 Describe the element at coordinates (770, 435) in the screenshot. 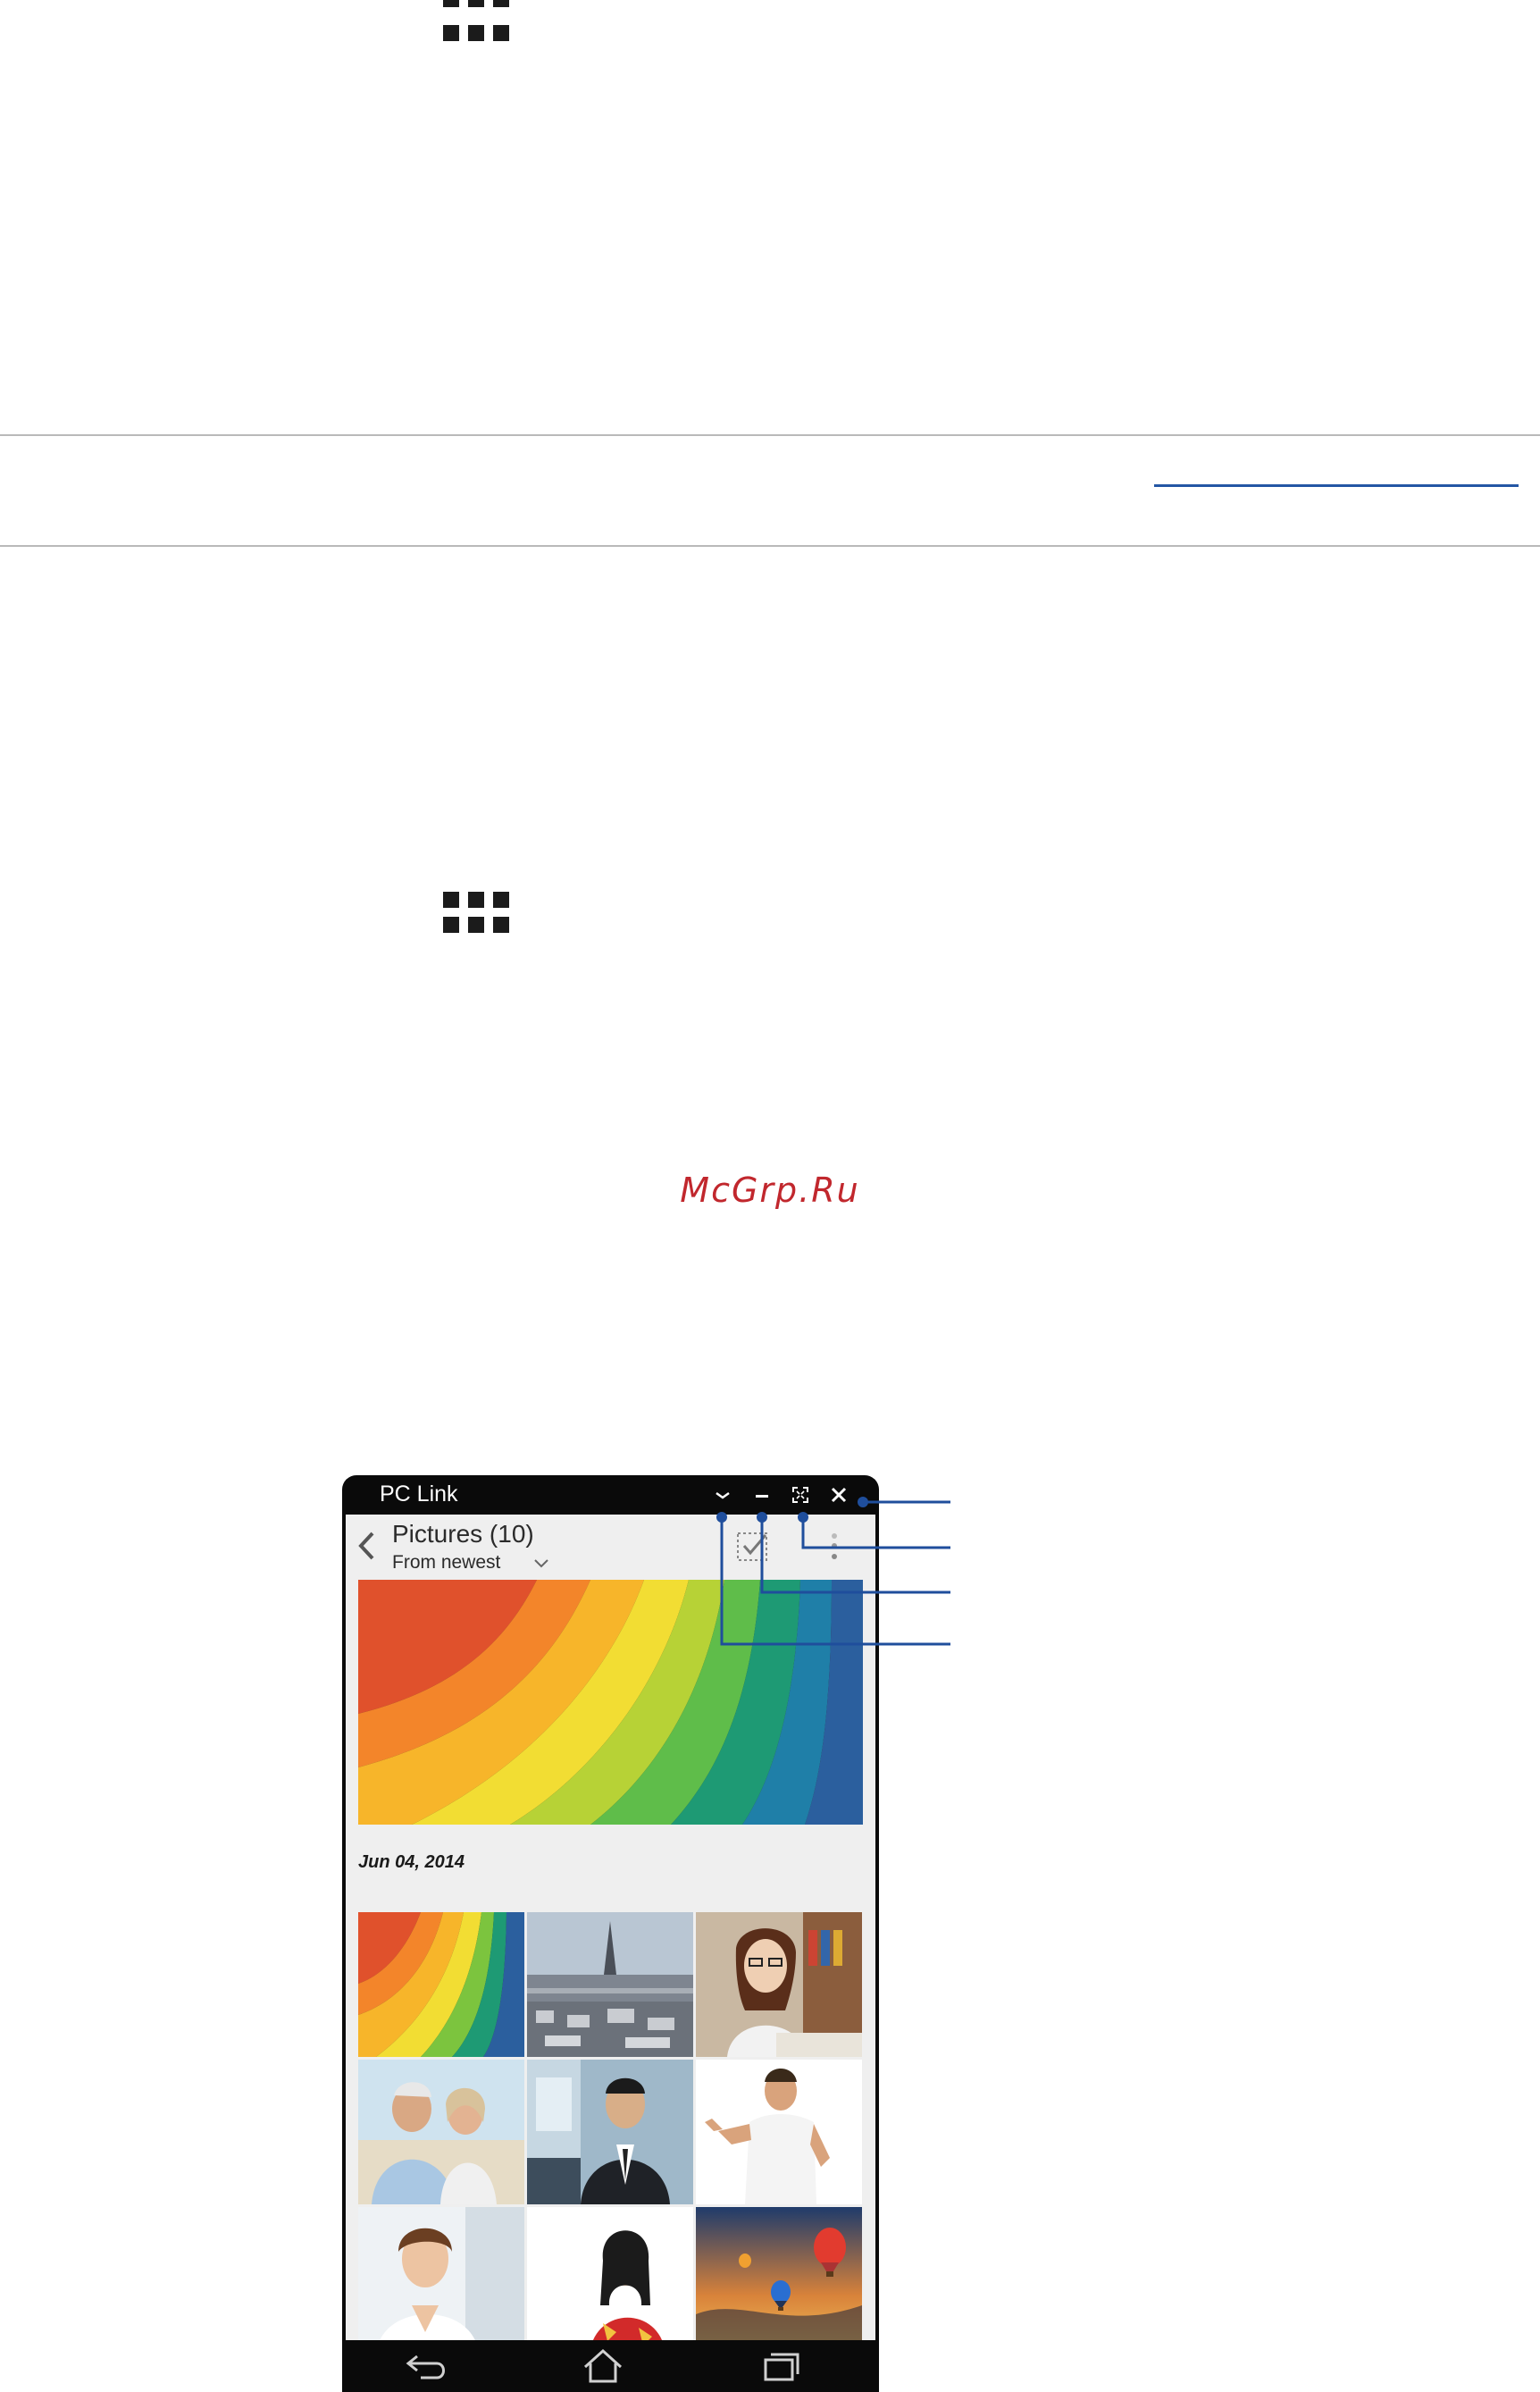

I see `divider-top` at that location.